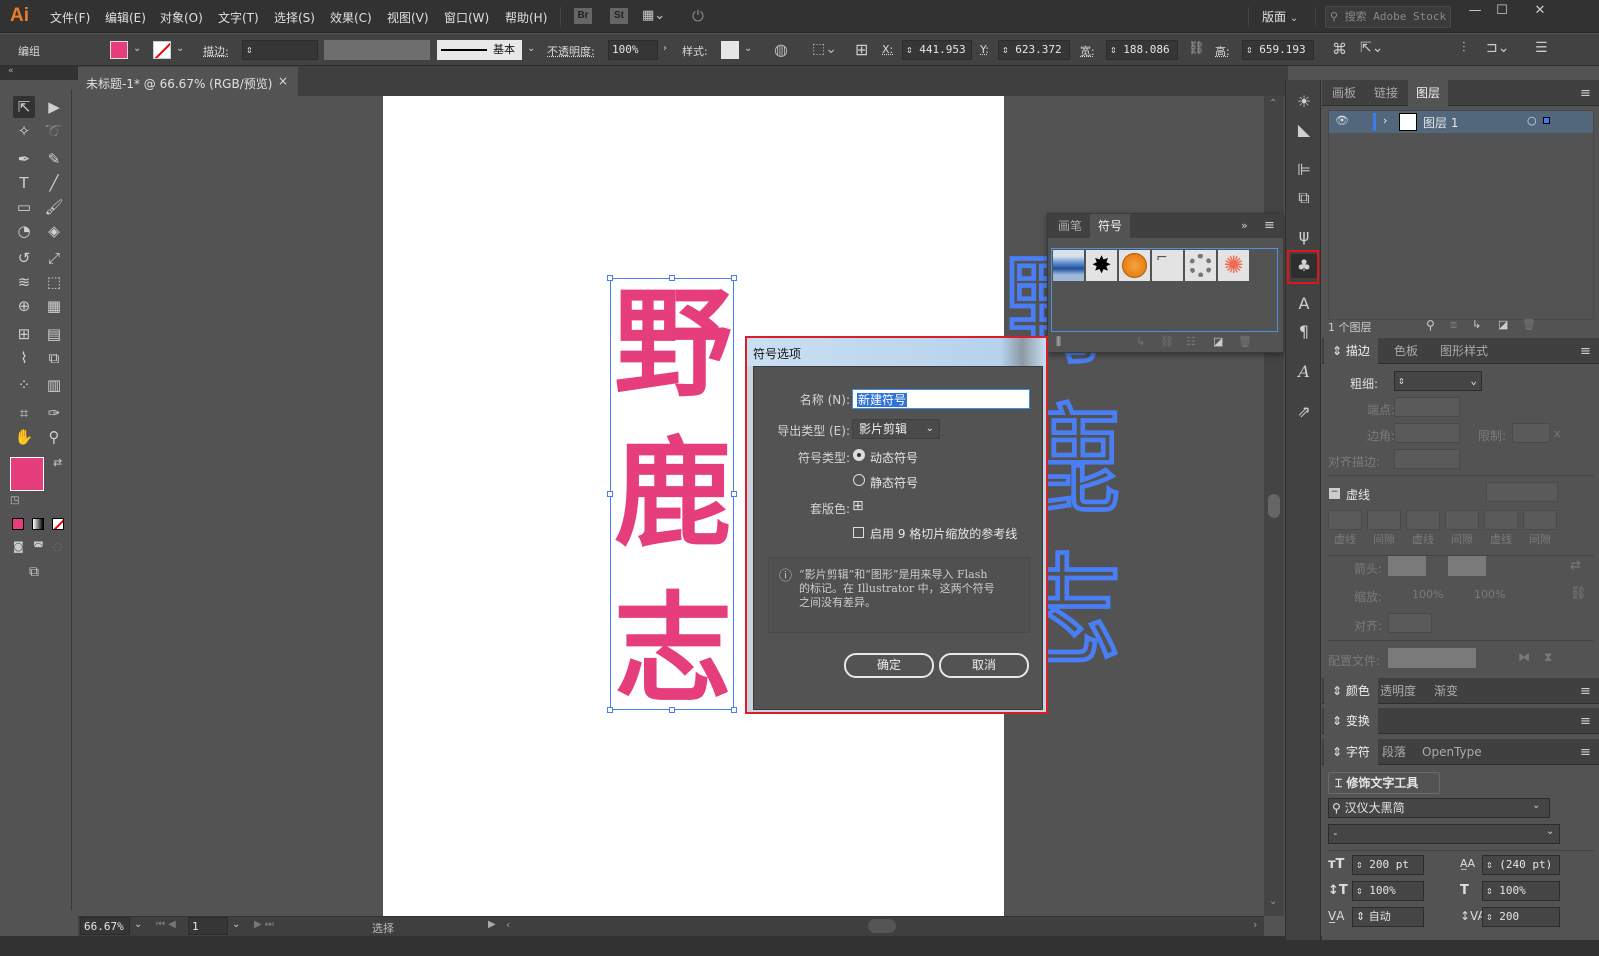 The image size is (1599, 956). I want to click on x-input: ⇕ 441.953, so click(937, 50).